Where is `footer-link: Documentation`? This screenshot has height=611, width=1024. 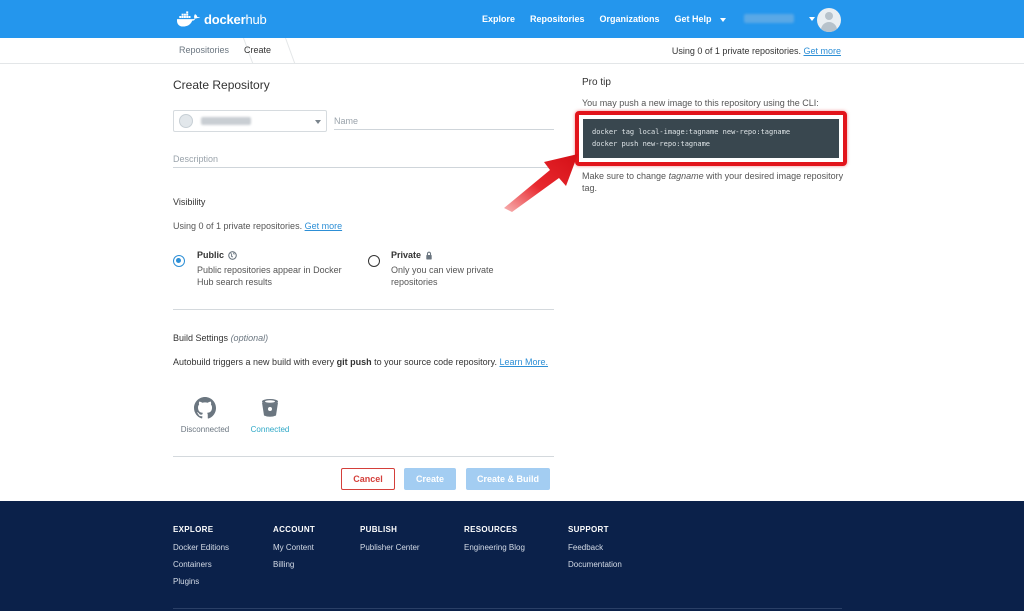
footer-link: Documentation is located at coordinates (595, 564).